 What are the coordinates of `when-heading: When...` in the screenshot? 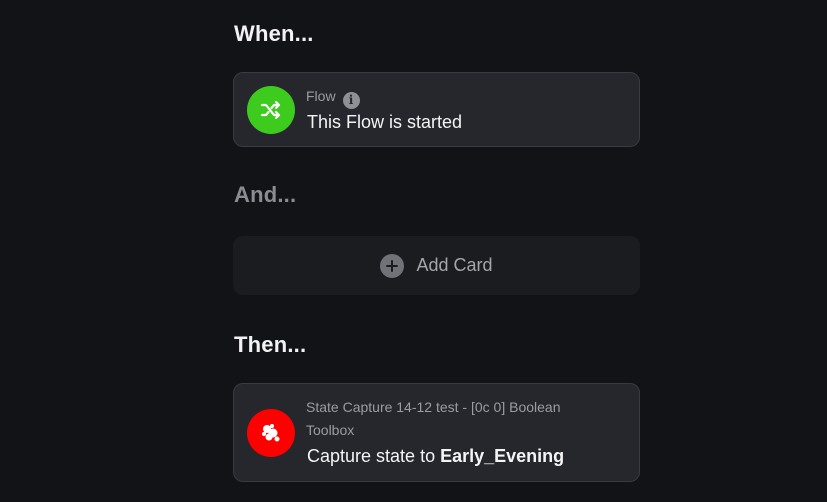 It's located at (274, 33).